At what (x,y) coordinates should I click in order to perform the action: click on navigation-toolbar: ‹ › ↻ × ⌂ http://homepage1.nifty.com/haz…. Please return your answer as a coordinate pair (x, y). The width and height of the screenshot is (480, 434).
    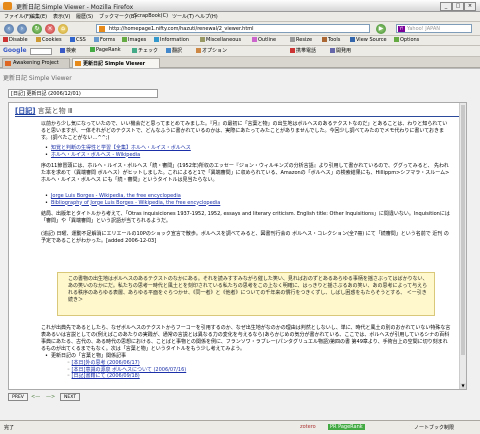
    Looking at the image, I should click on (240, 29).